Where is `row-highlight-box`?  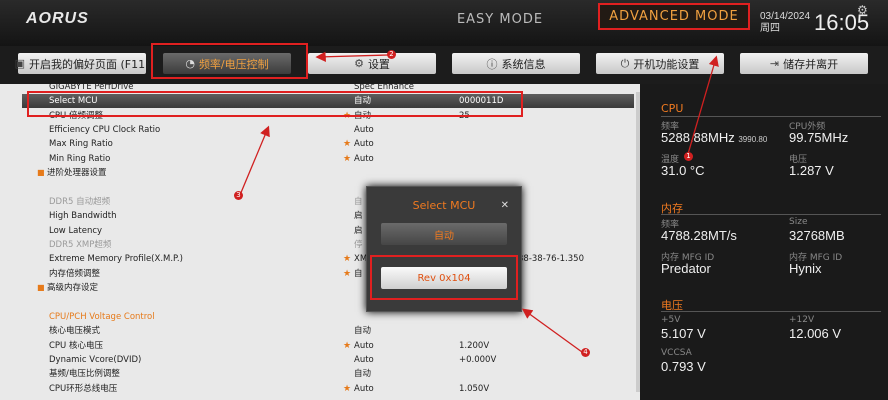
row-highlight-box is located at coordinates (275, 104).